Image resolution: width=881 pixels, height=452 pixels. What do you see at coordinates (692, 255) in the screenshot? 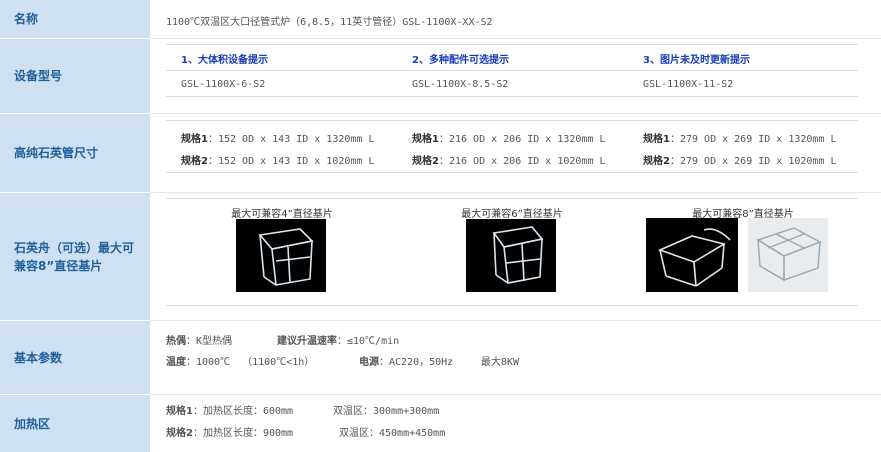
I see `quartz-boat-8in-image` at bounding box center [692, 255].